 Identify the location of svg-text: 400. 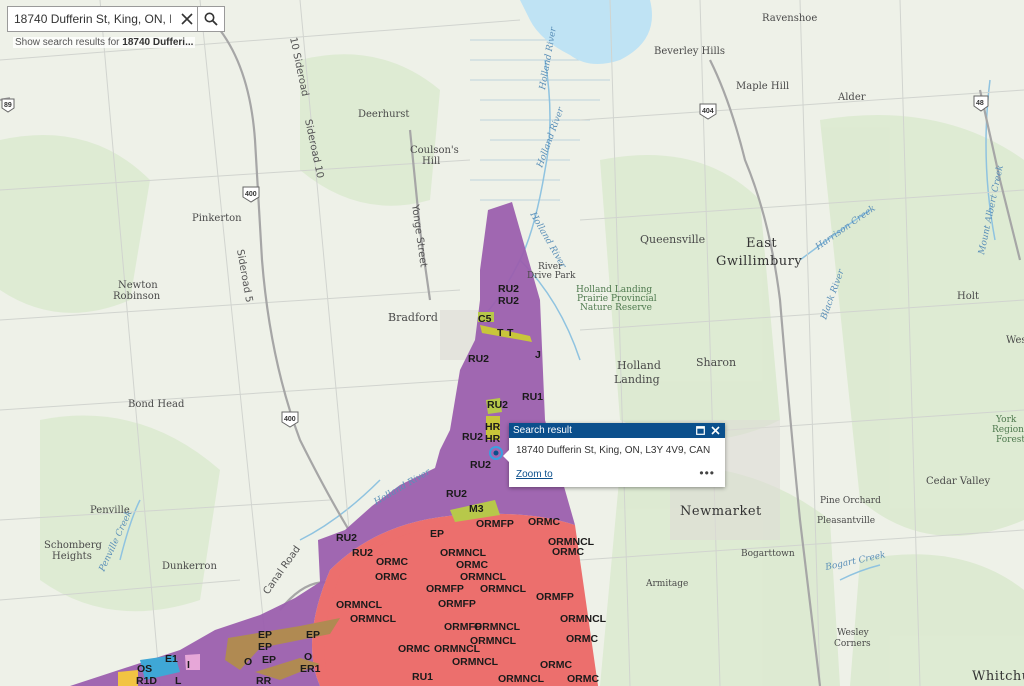
(251, 194).